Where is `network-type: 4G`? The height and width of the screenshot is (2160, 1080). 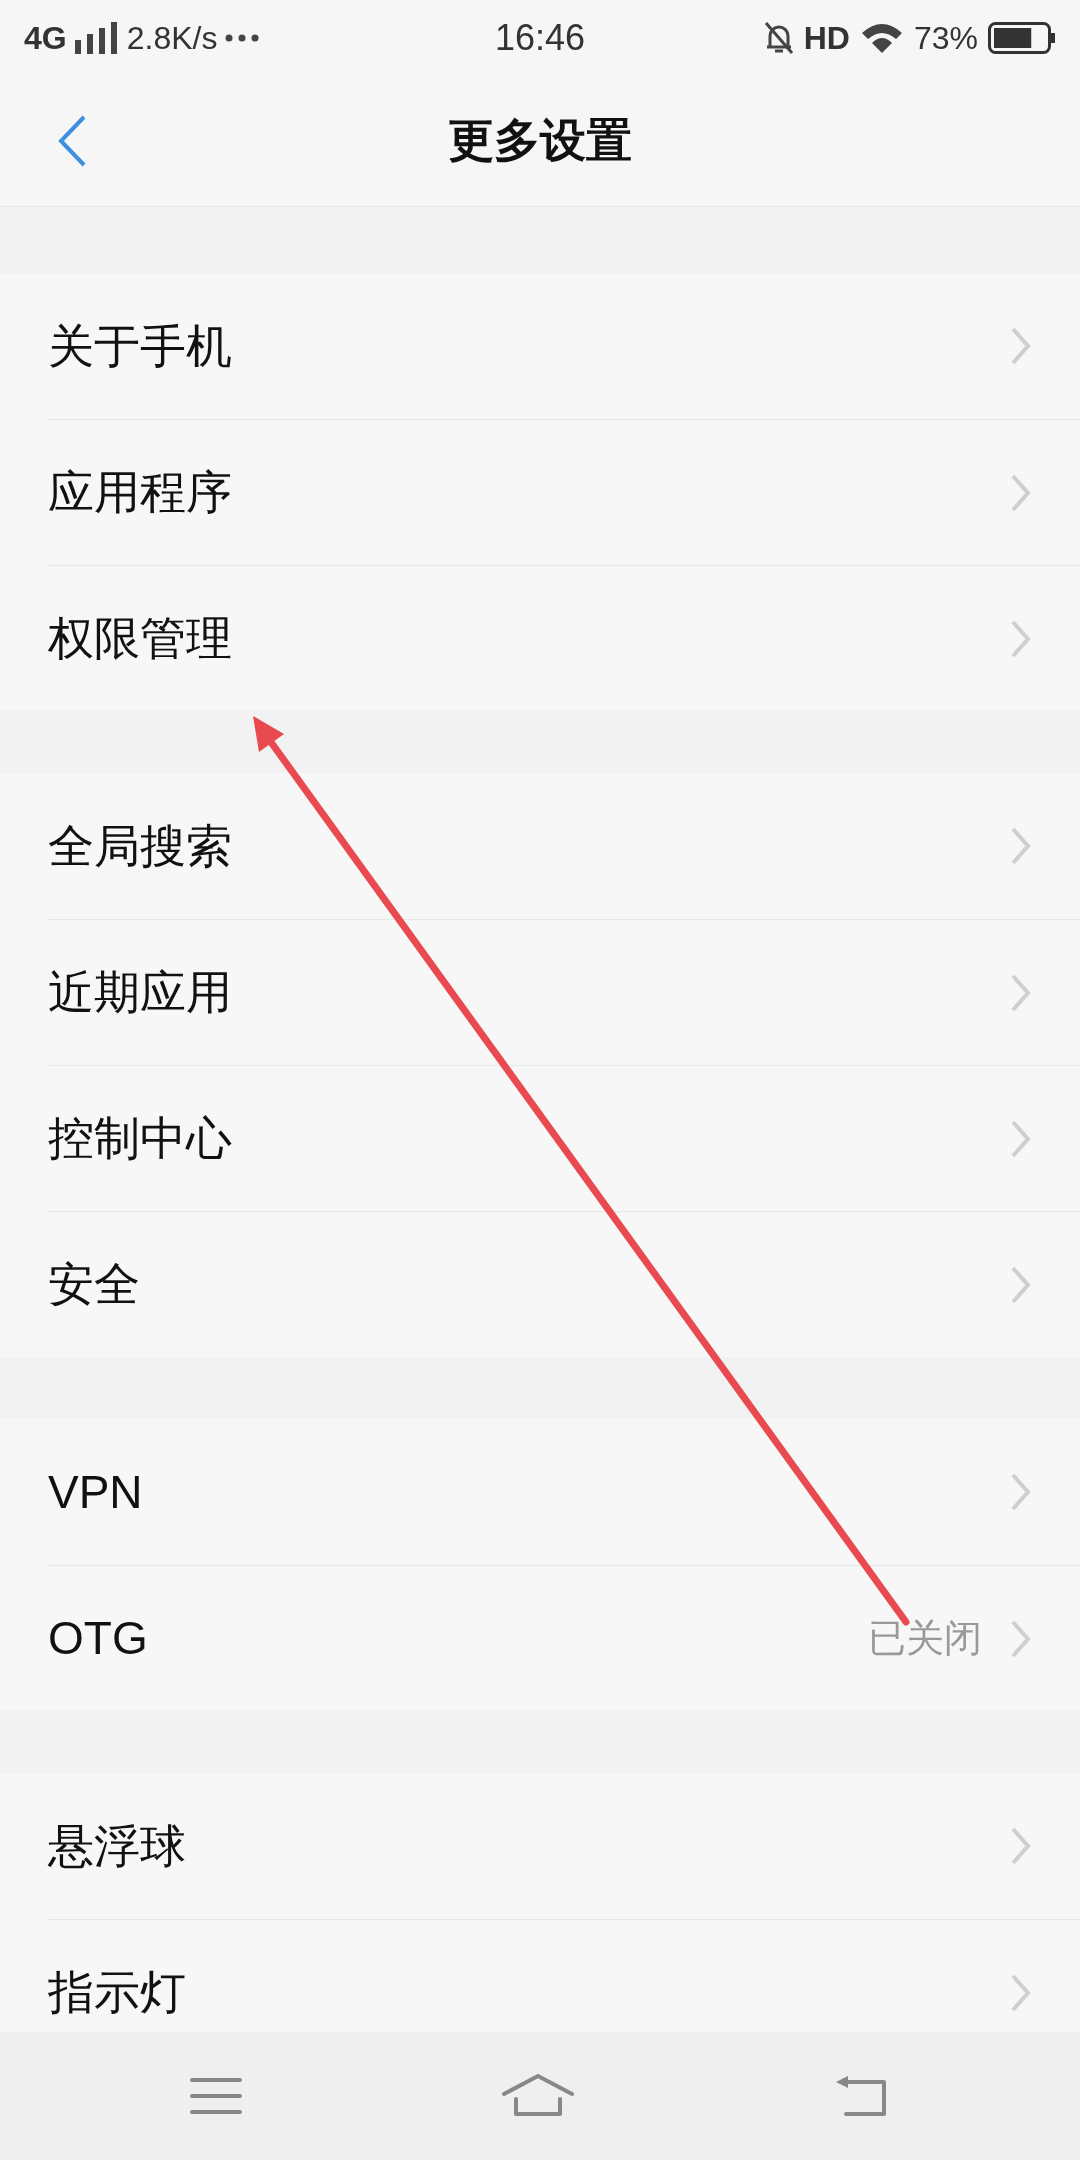
network-type: 4G is located at coordinates (45, 38).